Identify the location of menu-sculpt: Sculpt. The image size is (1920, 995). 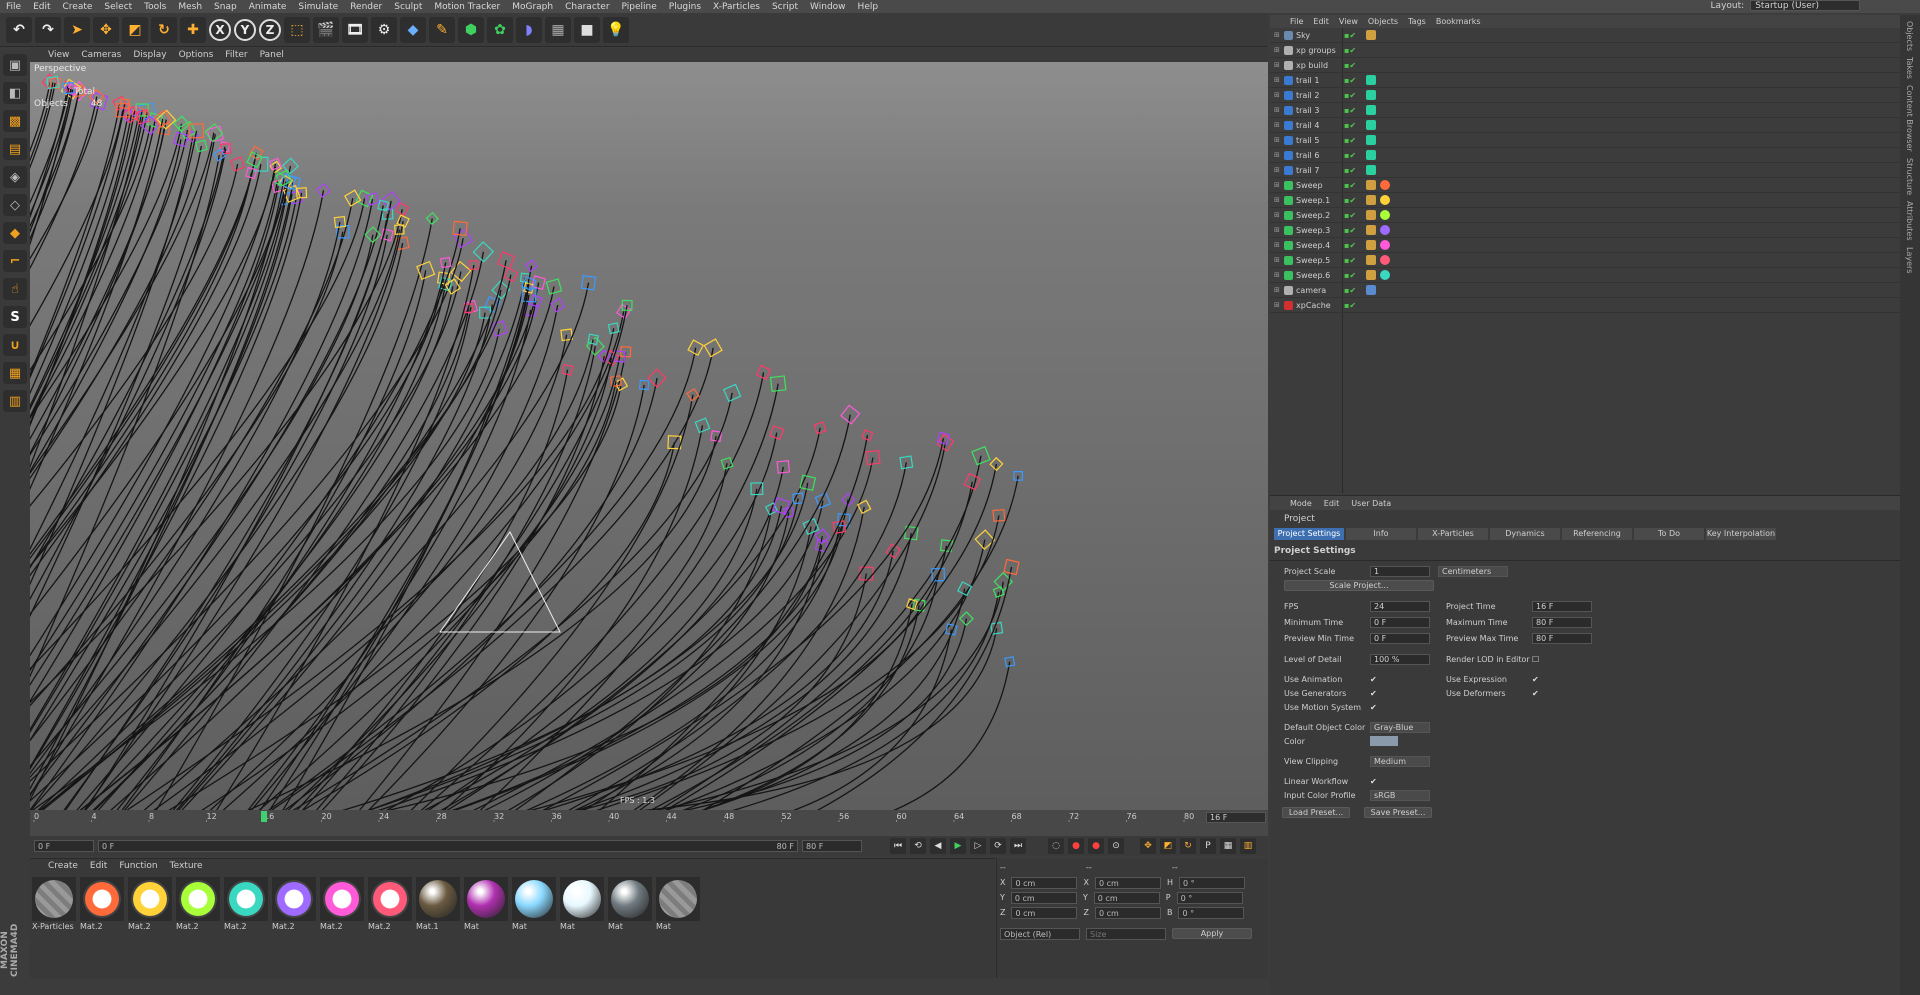
(408, 7).